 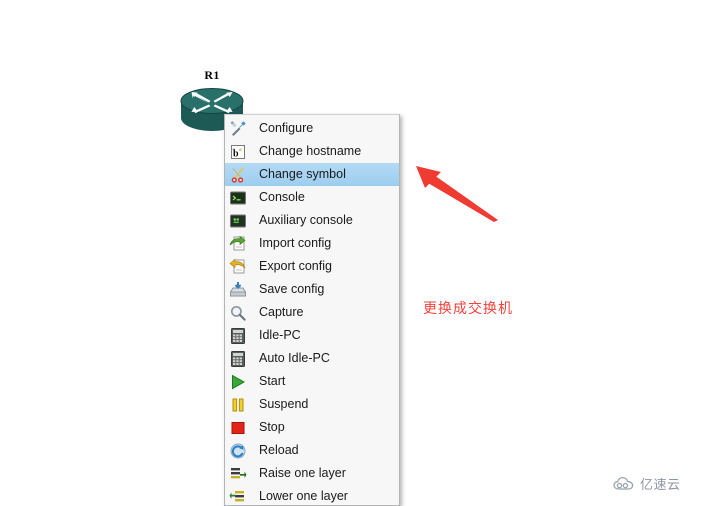 I want to click on scissors-icon, so click(x=238, y=175).